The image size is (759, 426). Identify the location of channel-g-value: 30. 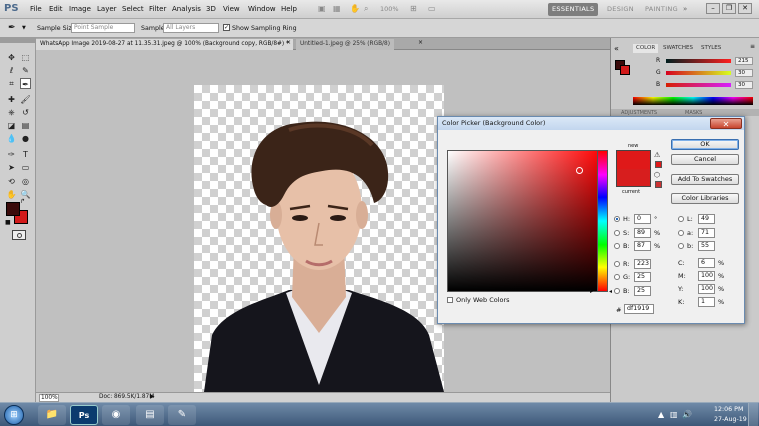
(744, 73).